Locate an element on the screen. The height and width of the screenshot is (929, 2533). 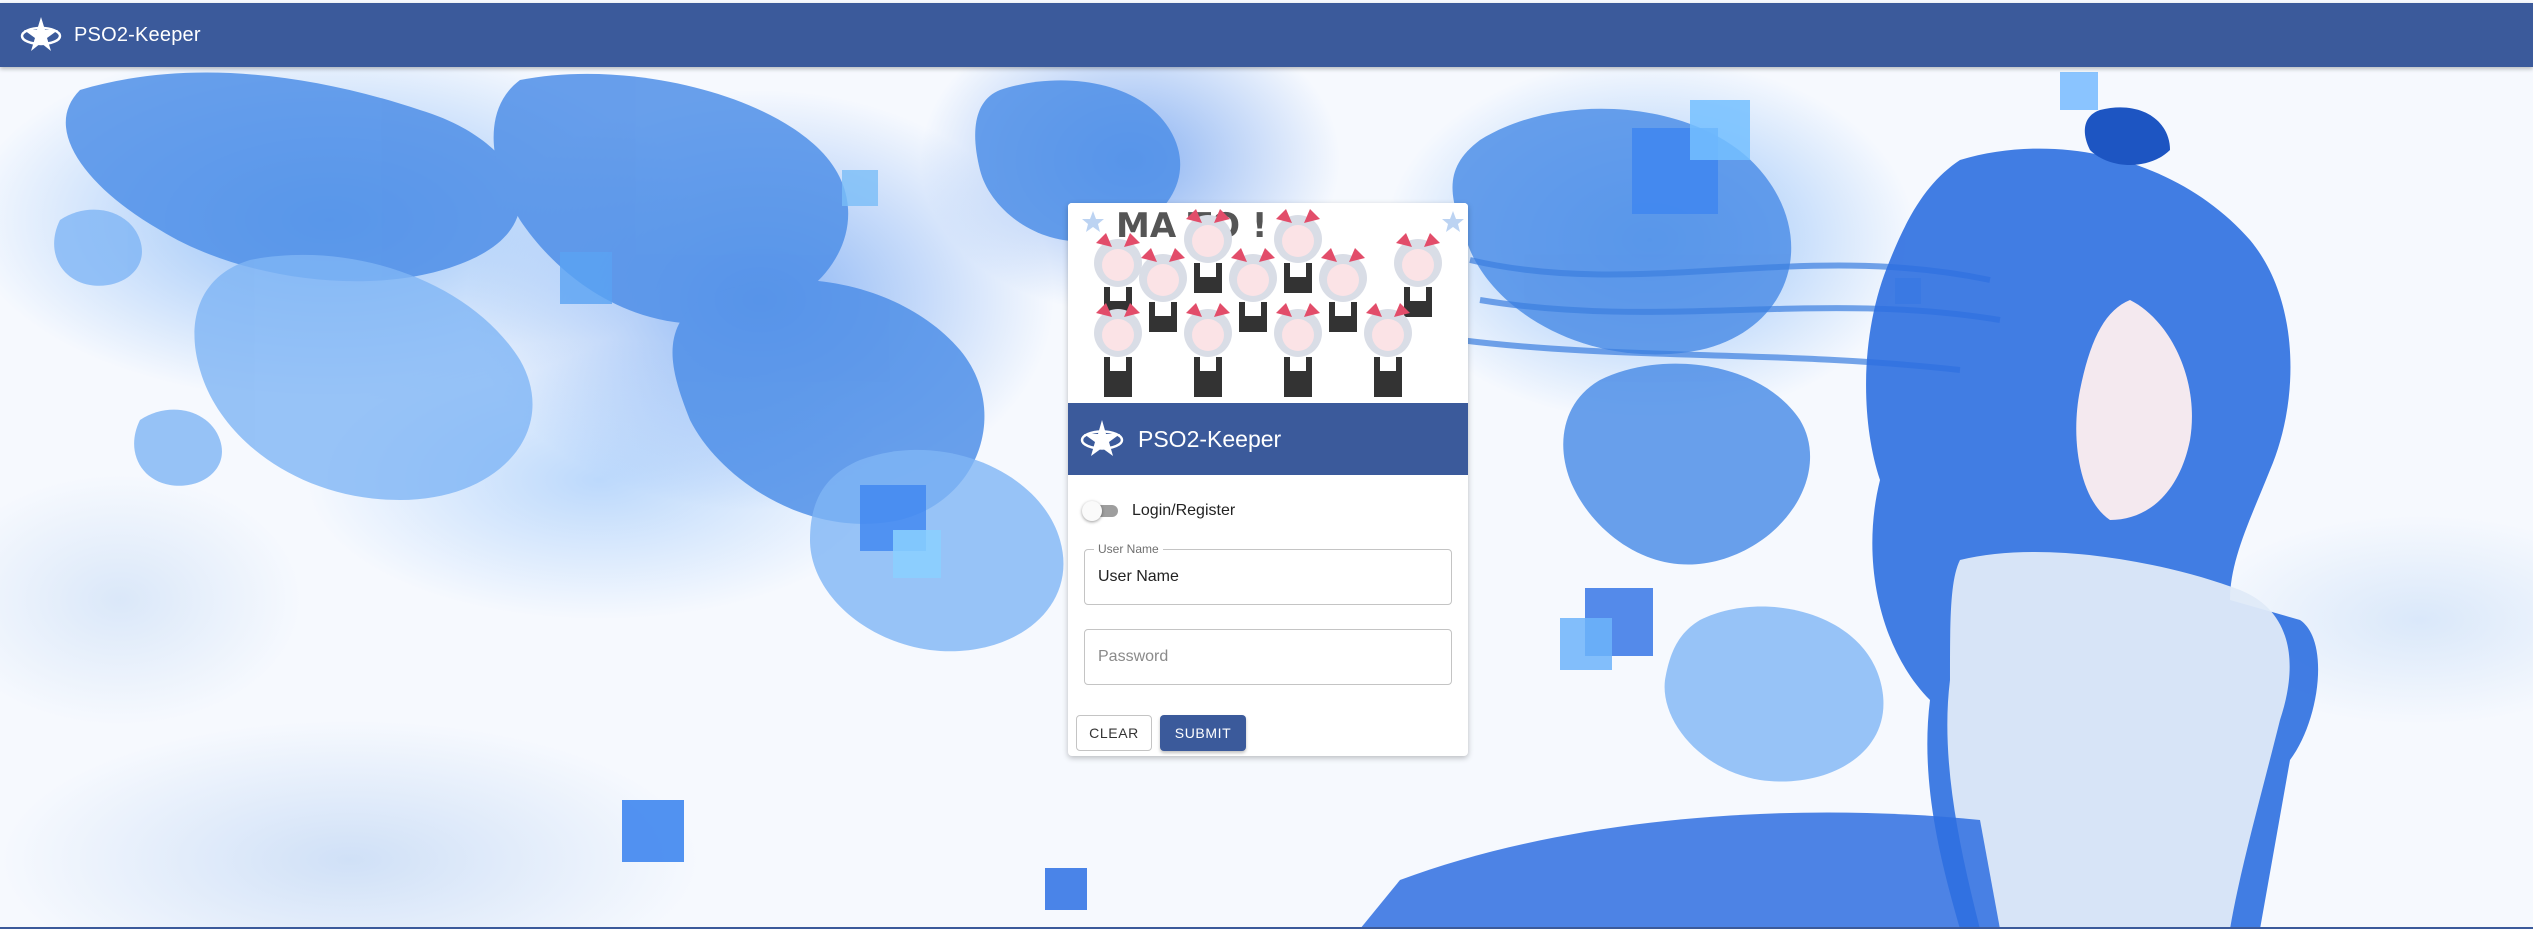
card-title: PSO2-Keeper is located at coordinates (1210, 438).